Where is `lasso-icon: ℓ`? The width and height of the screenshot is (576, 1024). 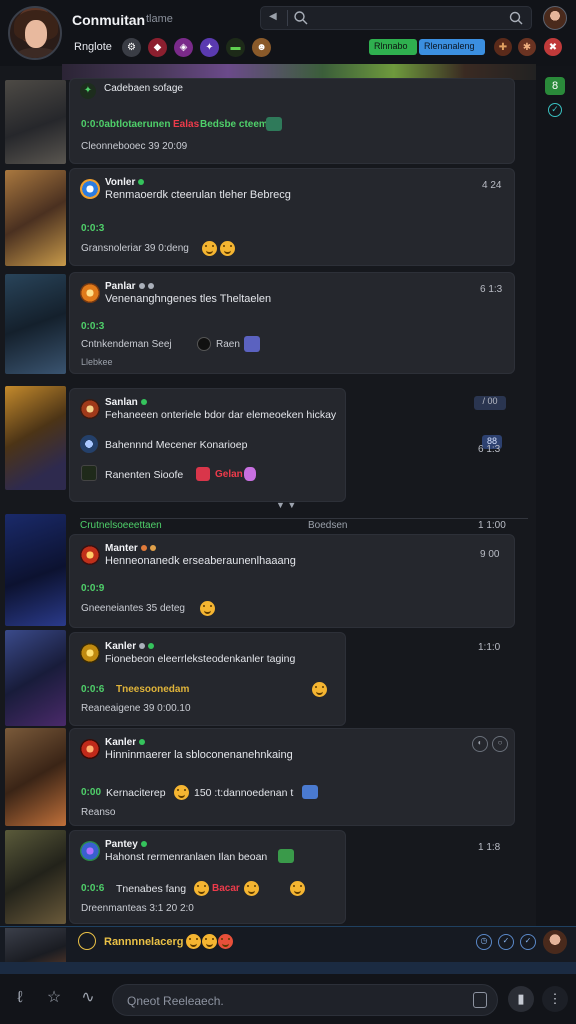
lasso-icon: ℓ is located at coordinates (20, 998).